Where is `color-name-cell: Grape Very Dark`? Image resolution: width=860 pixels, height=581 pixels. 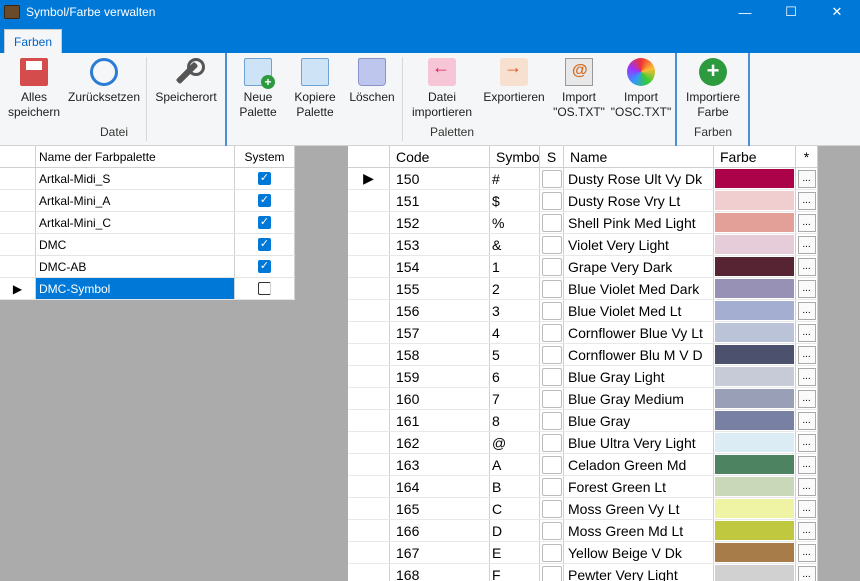
color-name-cell: Grape Very Dark is located at coordinates (639, 266).